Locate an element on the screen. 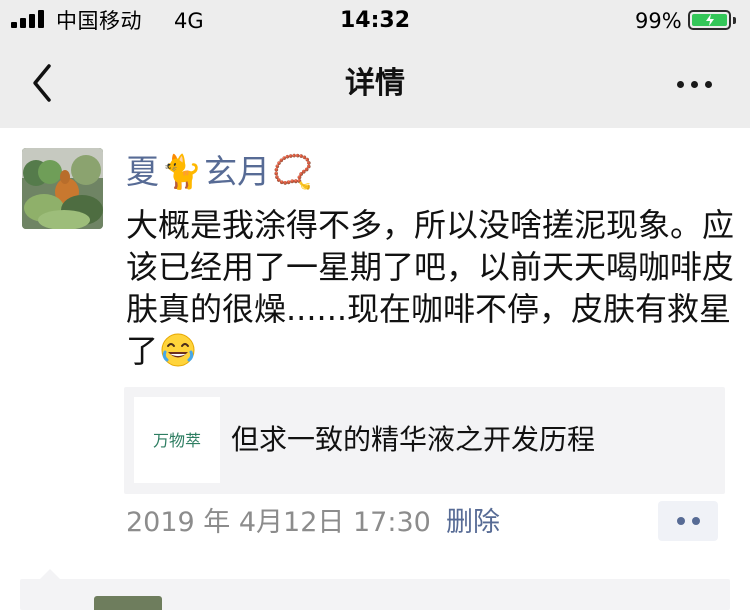  comment-avatar is located at coordinates (128, 603).